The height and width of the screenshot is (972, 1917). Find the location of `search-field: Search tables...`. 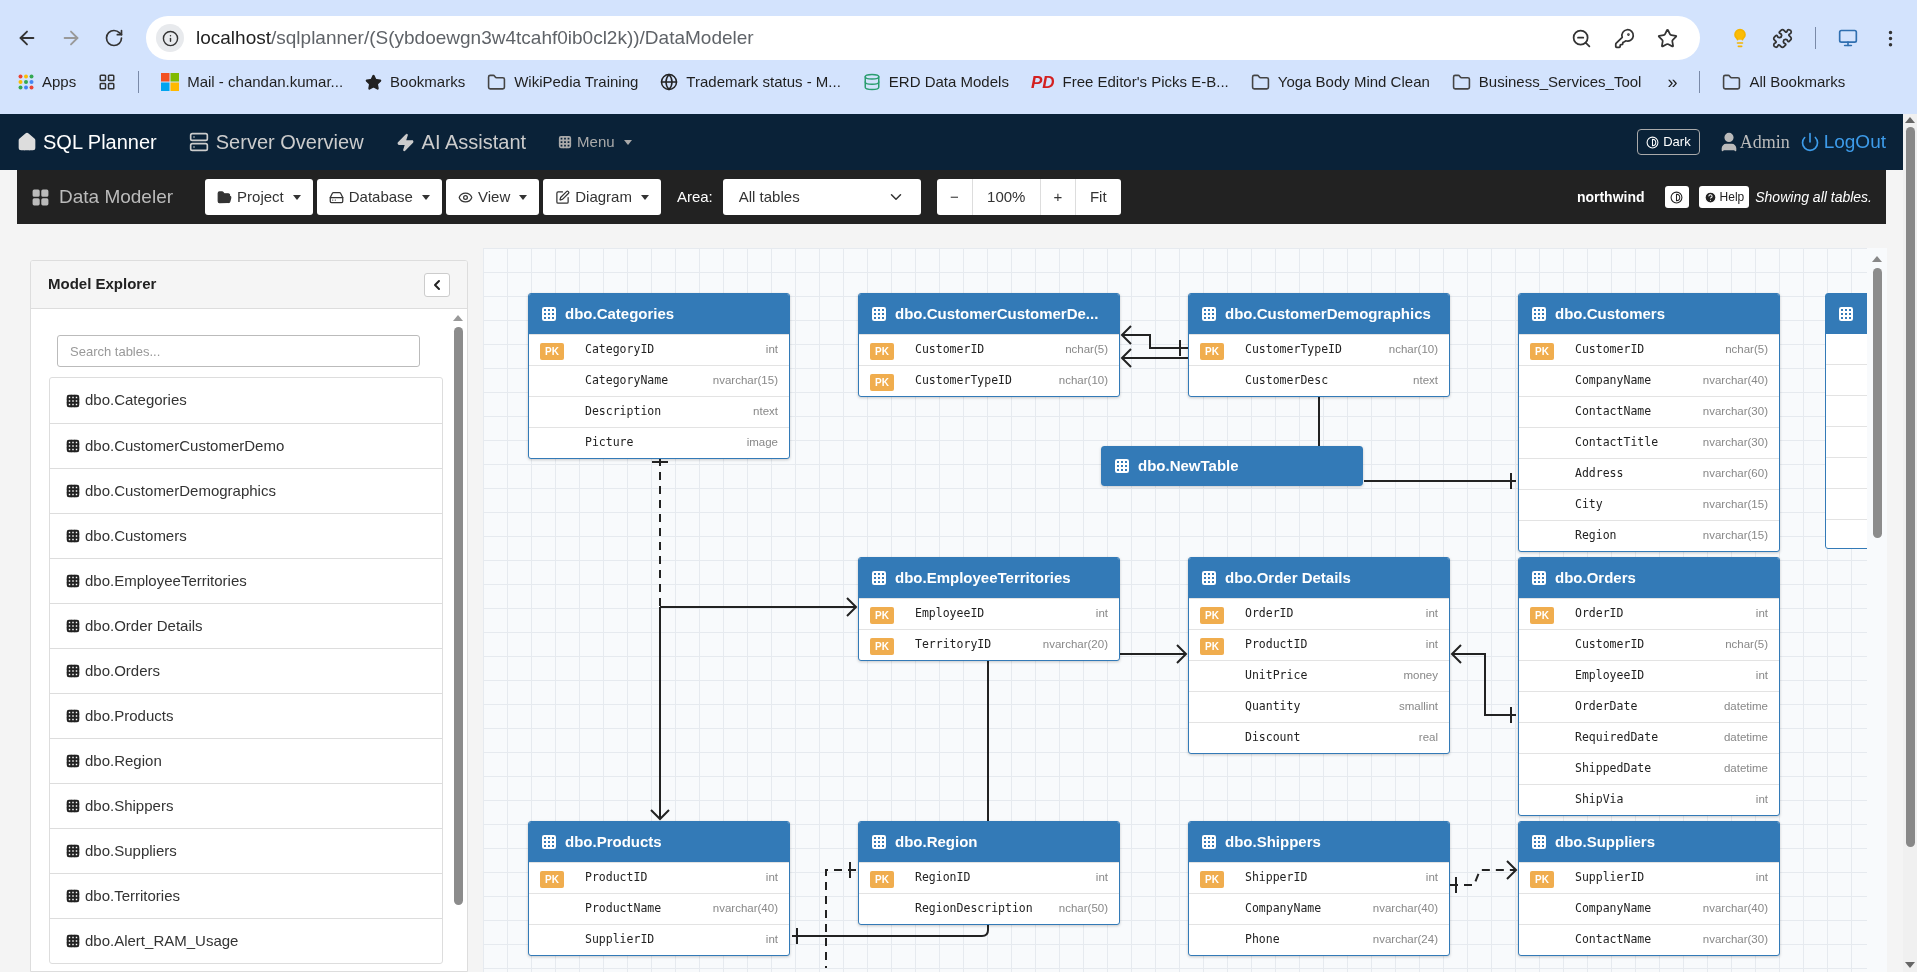

search-field: Search tables... is located at coordinates (238, 351).